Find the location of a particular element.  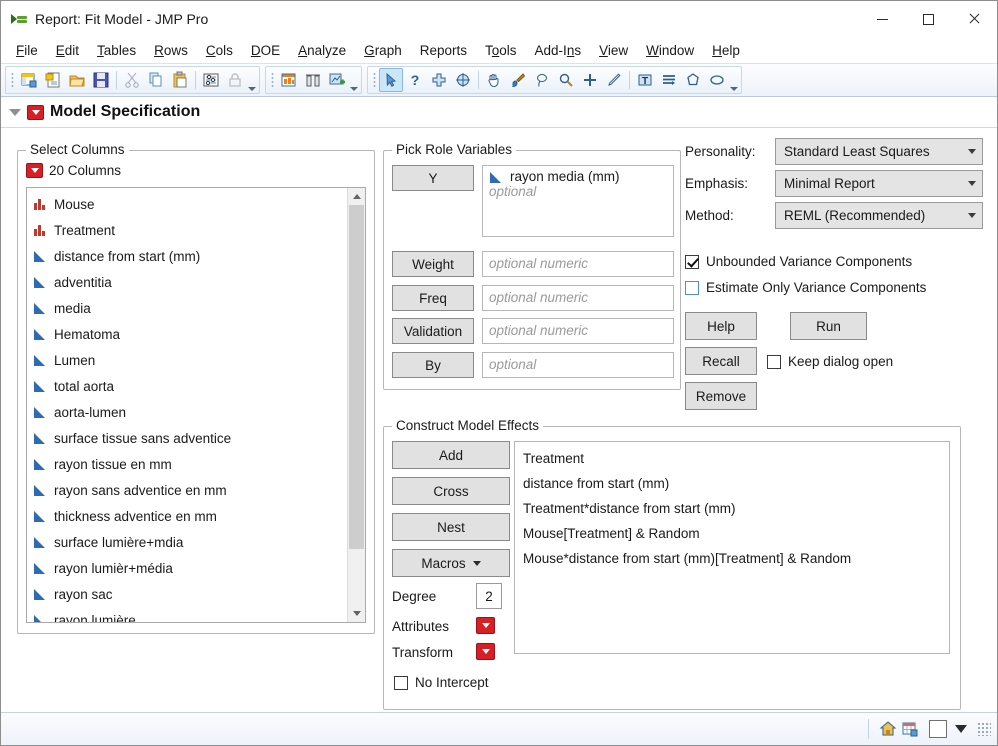

column-list-item: rayon lumière is located at coordinates (189, 614).